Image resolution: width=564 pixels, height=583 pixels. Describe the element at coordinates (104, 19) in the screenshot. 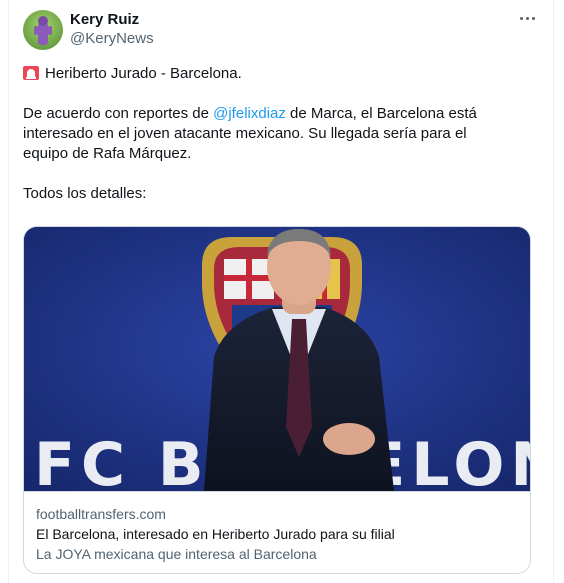

I see `author-name: Kery Ruiz` at that location.